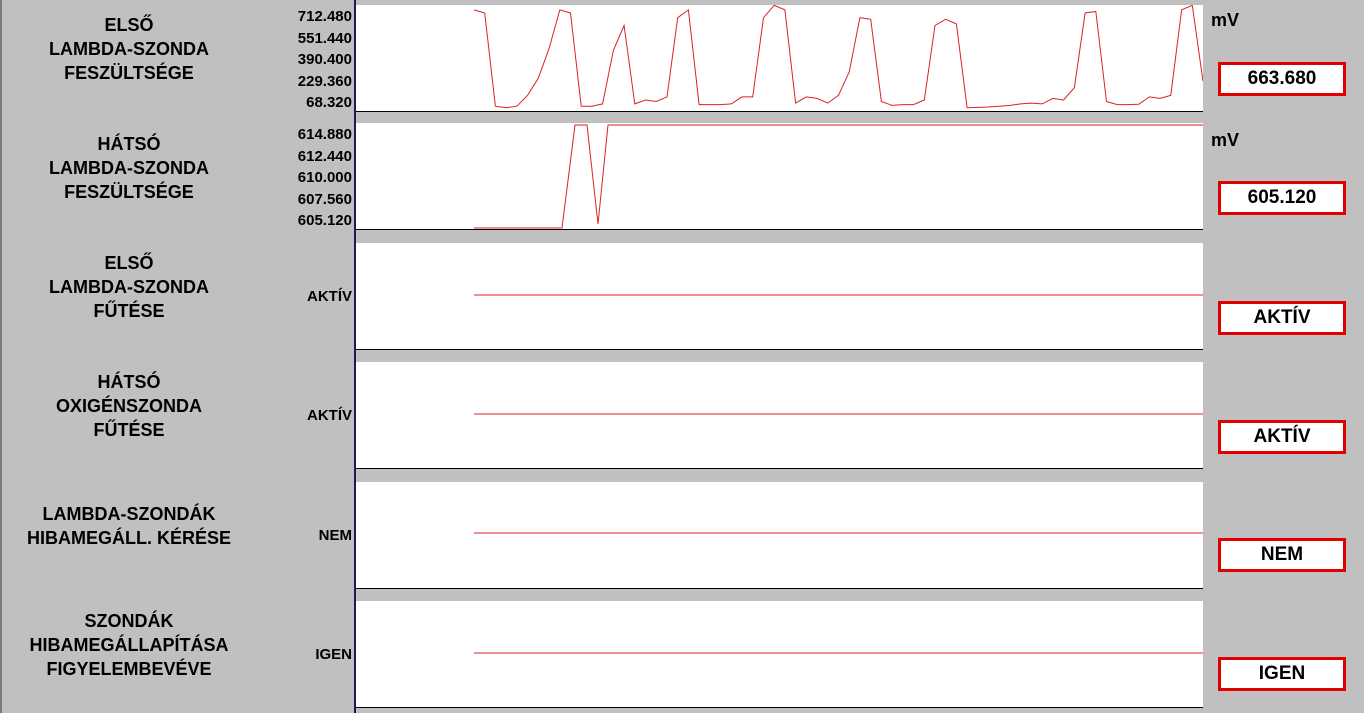 The height and width of the screenshot is (713, 1364). What do you see at coordinates (1282, 674) in the screenshot?
I see `current-value-box: IGEN` at bounding box center [1282, 674].